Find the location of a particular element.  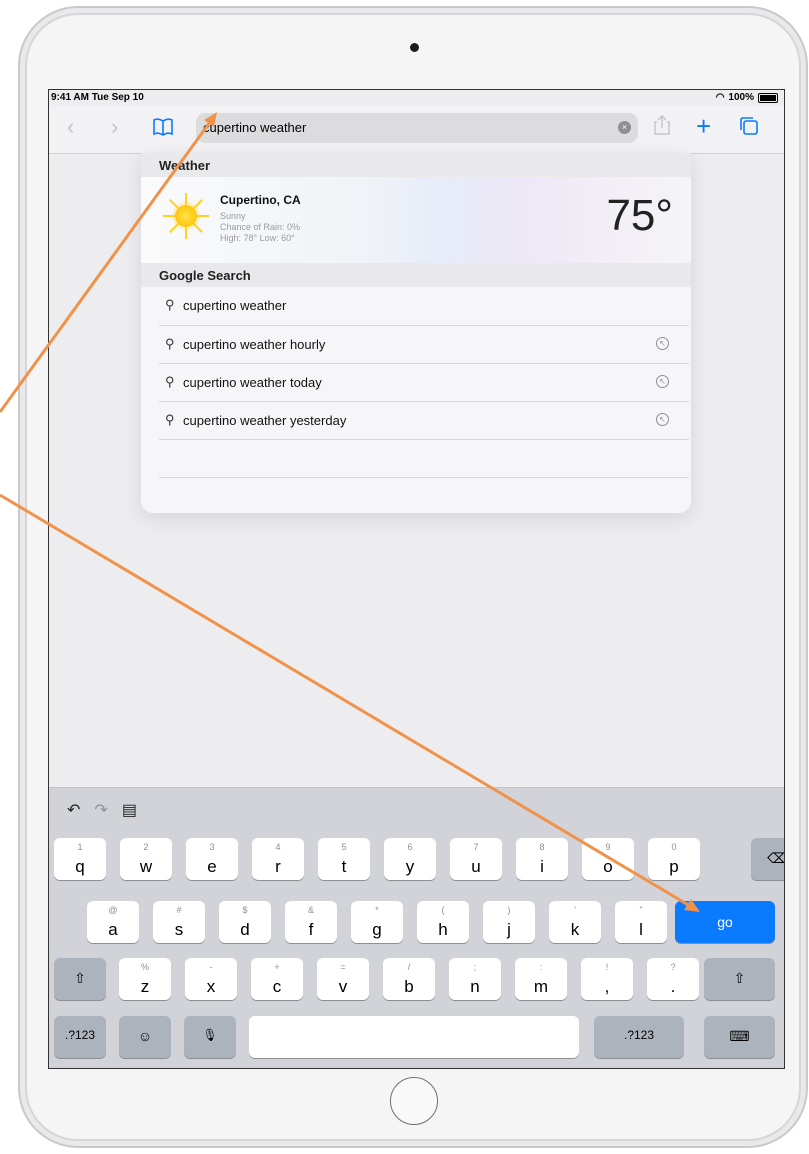

tabs-button is located at coordinates (749, 129).